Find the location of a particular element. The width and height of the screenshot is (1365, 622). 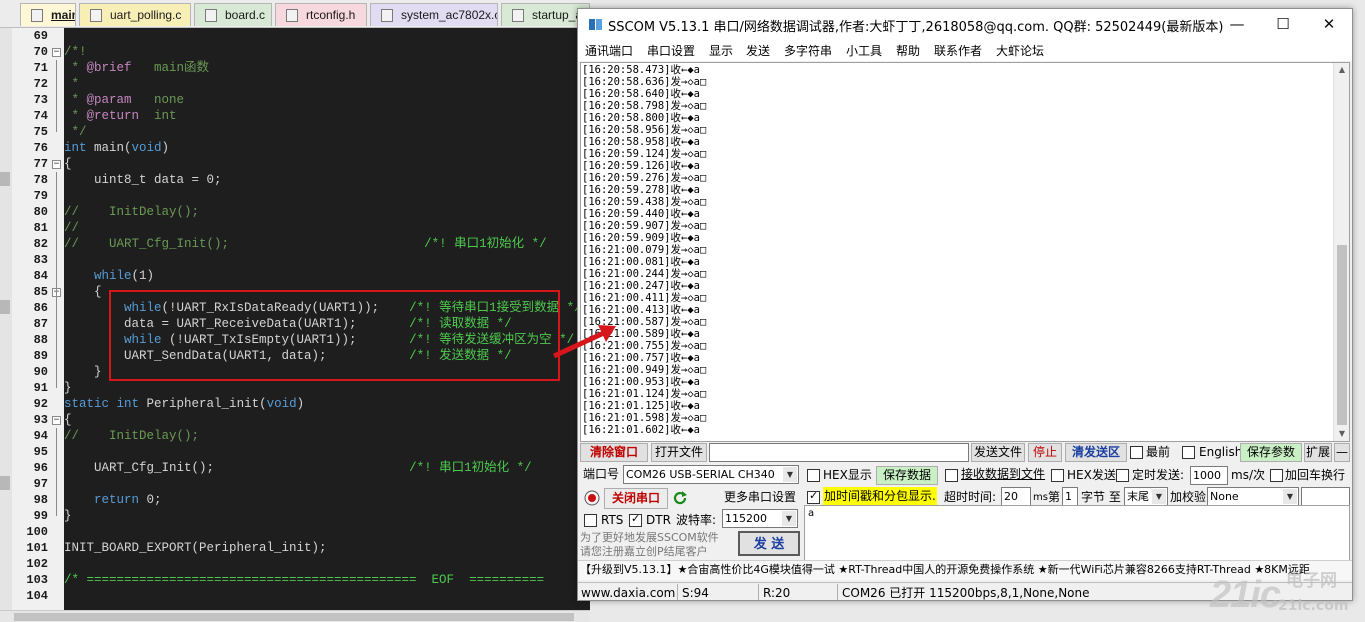

save-params-button: 保存参数 is located at coordinates (1271, 452).